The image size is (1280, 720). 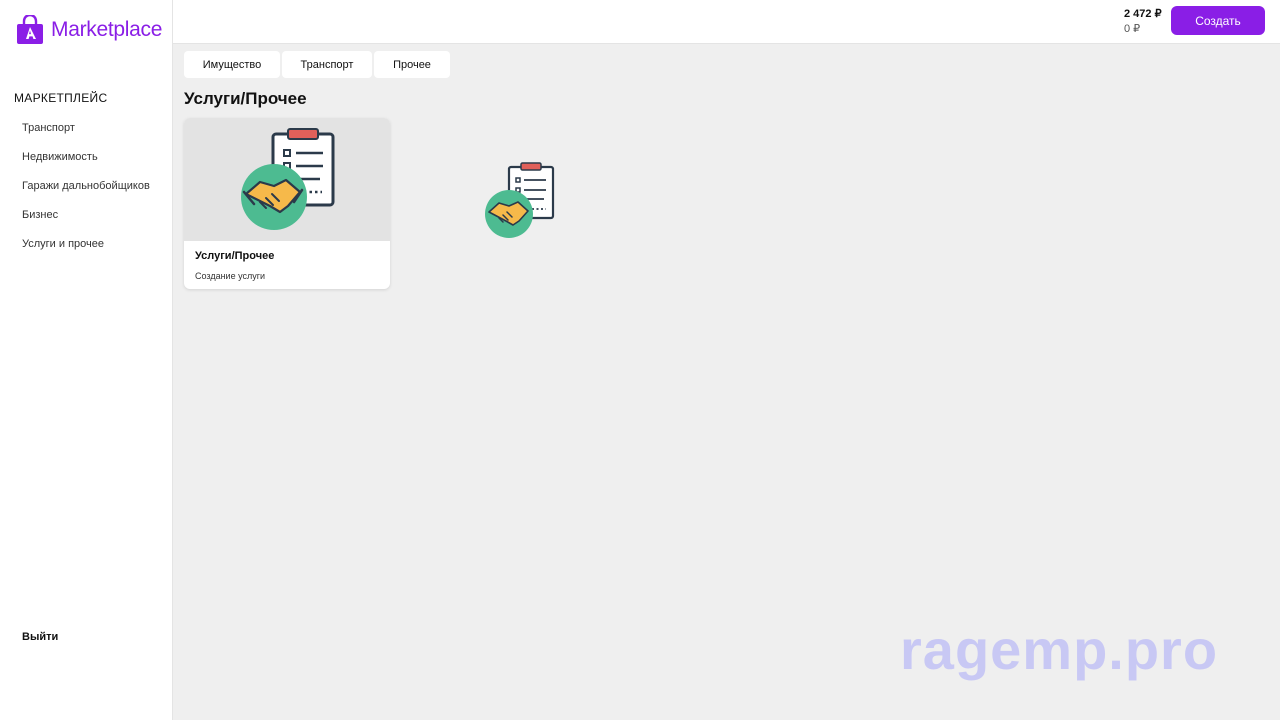 What do you see at coordinates (1218, 20) in the screenshot?
I see `create-button: Создать` at bounding box center [1218, 20].